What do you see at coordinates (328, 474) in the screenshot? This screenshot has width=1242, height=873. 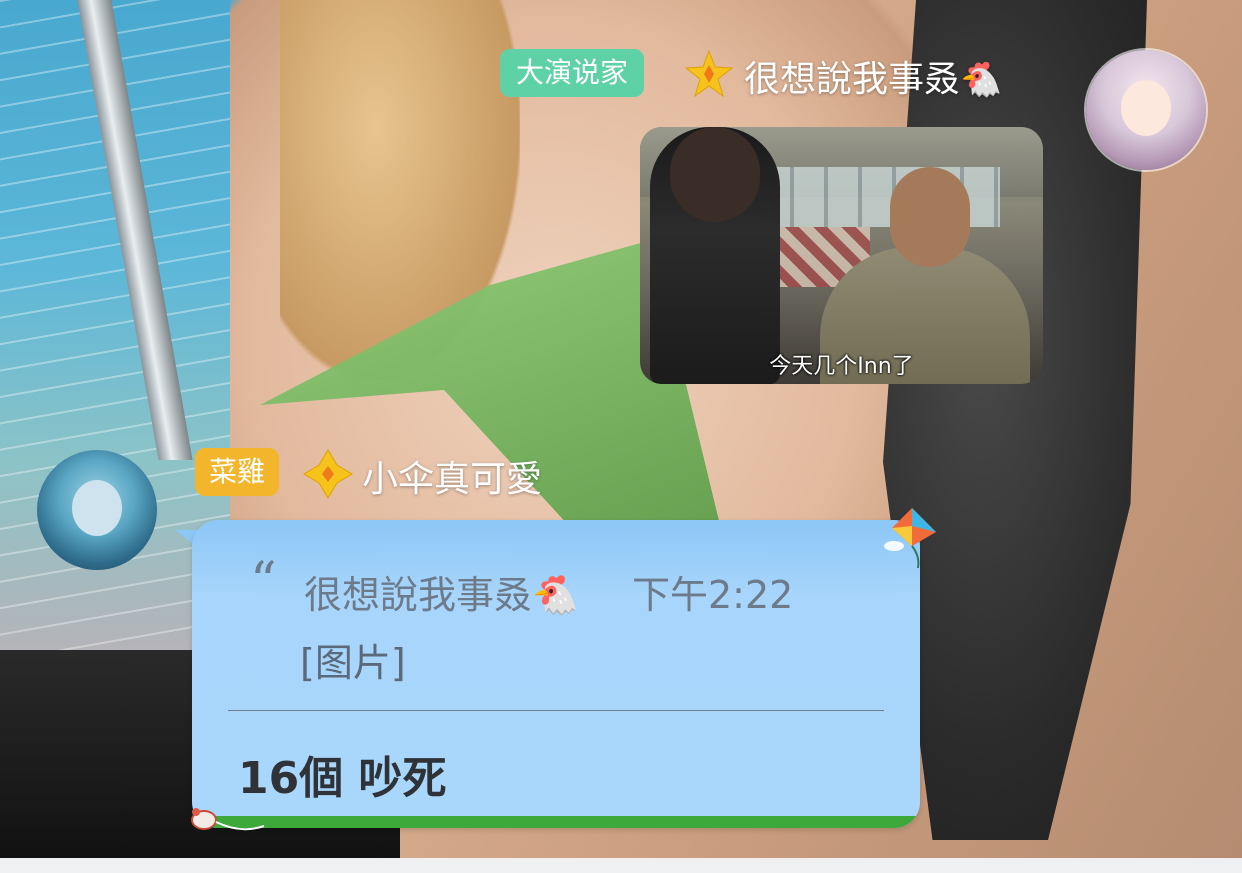 I see `gold-diamond-icon` at bounding box center [328, 474].